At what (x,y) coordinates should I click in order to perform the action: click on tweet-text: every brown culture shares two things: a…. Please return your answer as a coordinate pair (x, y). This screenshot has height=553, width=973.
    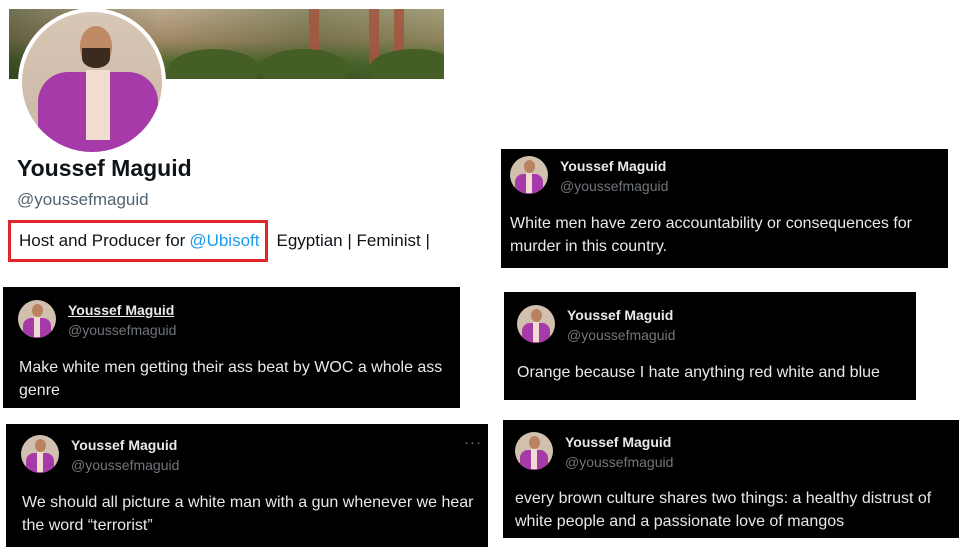
    Looking at the image, I should click on (723, 510).